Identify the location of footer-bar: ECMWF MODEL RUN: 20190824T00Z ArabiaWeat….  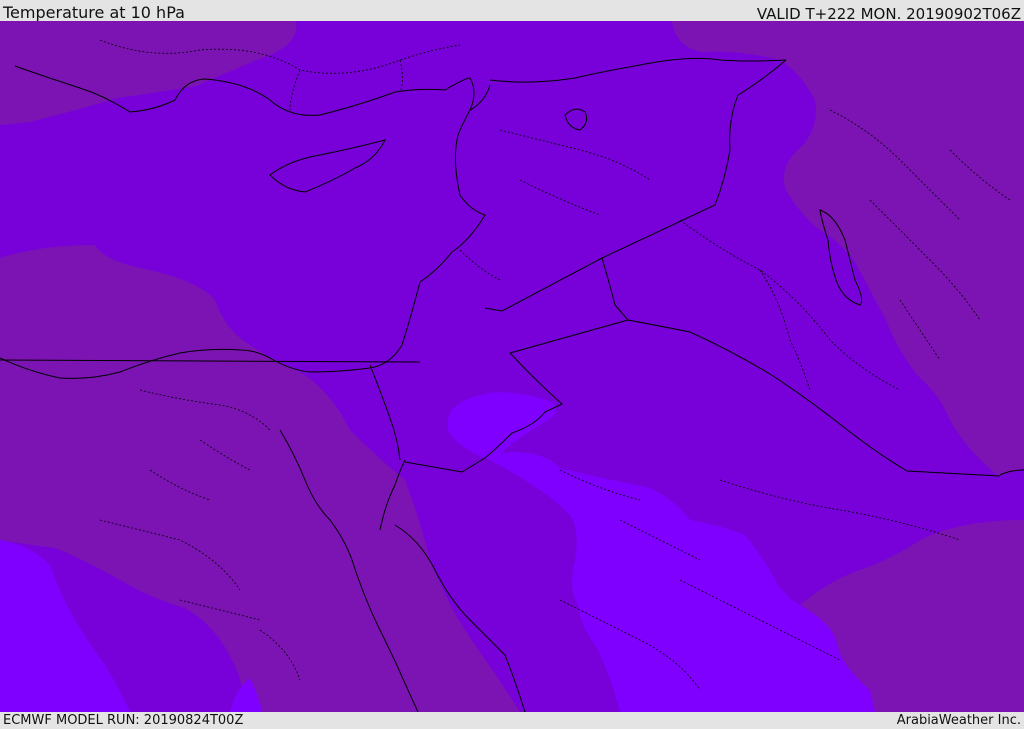
(512, 720).